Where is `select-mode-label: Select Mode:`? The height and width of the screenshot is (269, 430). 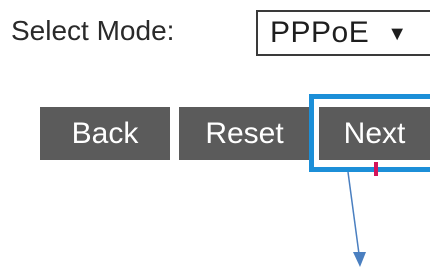 select-mode-label: Select Mode: is located at coordinates (93, 30).